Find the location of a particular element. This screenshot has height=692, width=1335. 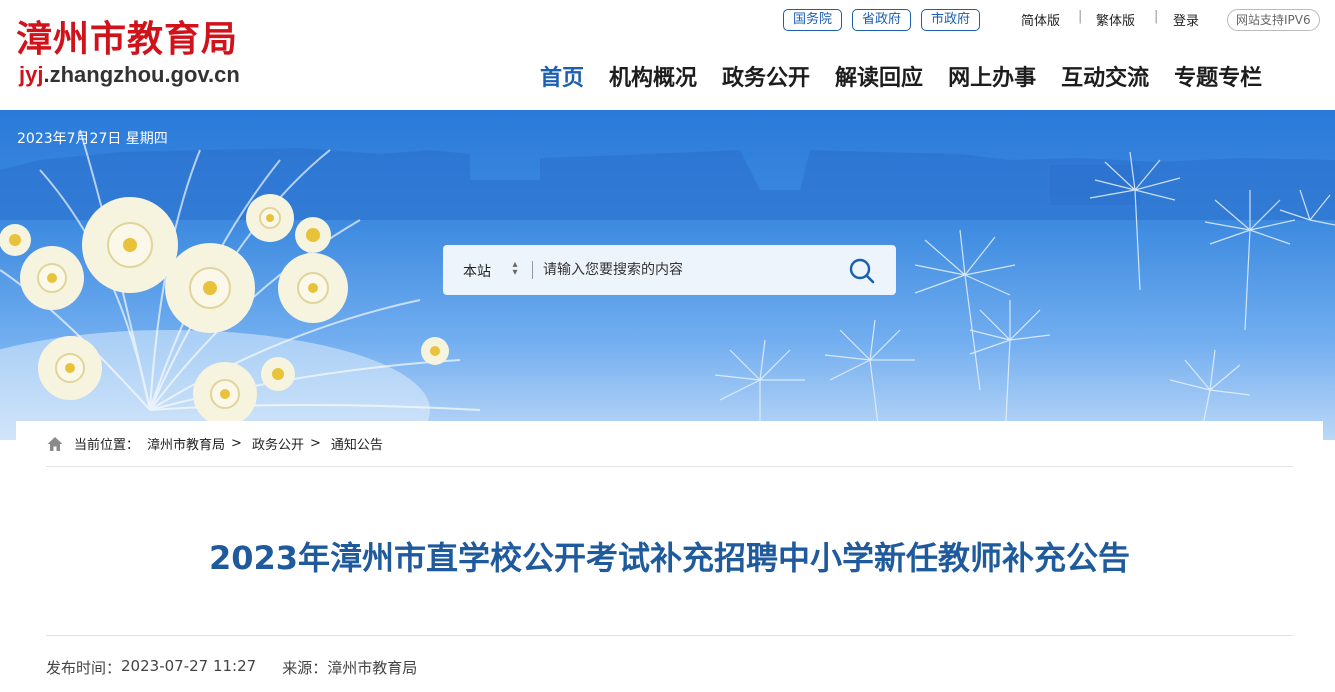

nav-special-topics: 专题专栏 is located at coordinates (1218, 76).